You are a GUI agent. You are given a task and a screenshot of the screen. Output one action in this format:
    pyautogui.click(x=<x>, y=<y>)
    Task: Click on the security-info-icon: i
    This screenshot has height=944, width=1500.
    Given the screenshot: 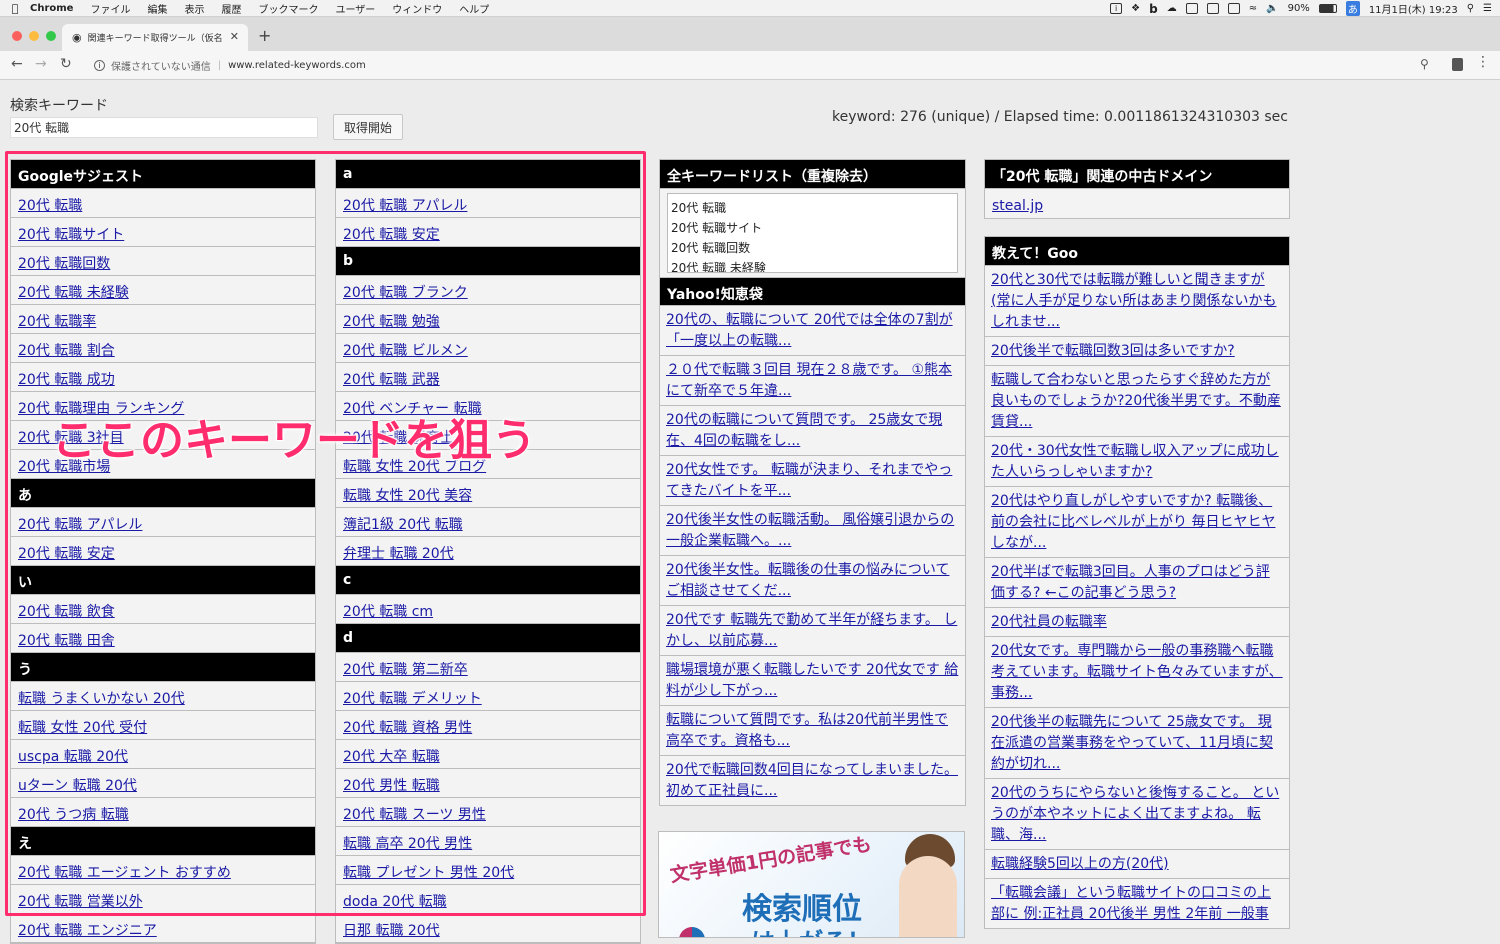 What is the action you would take?
    pyautogui.click(x=99, y=65)
    